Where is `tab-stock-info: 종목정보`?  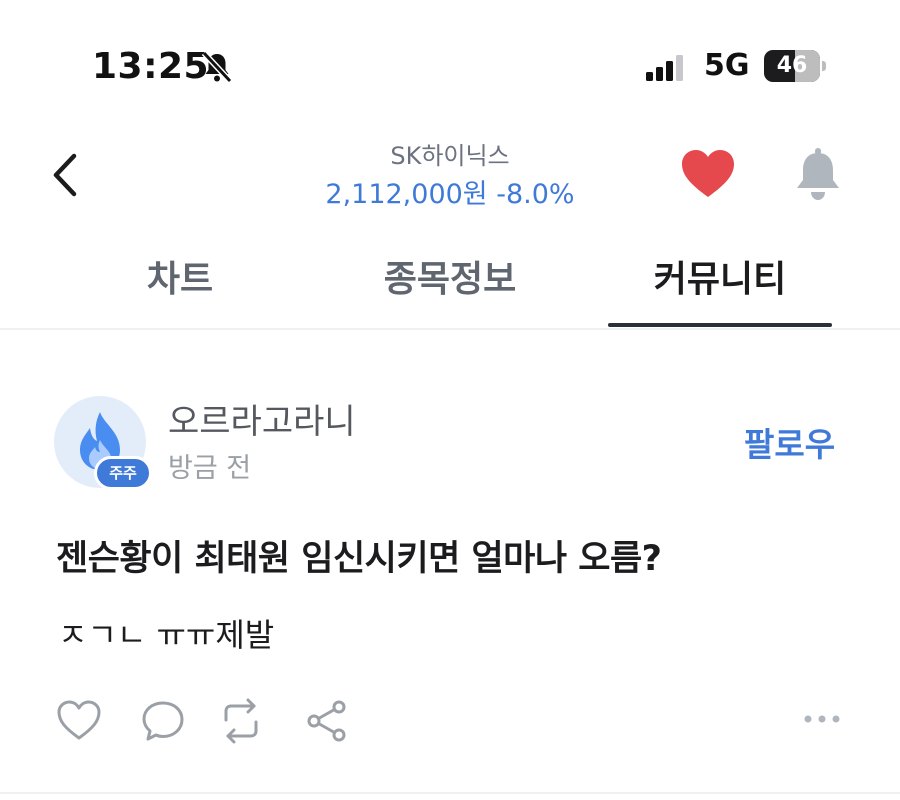 tab-stock-info: 종목정보 is located at coordinates (450, 276).